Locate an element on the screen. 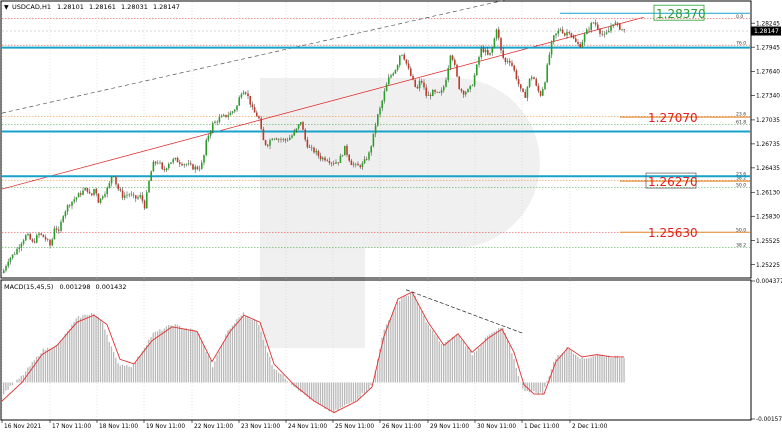 This screenshot has height=432, width=782. time-tick-label: 26 Nov 11:00 is located at coordinates (401, 427).